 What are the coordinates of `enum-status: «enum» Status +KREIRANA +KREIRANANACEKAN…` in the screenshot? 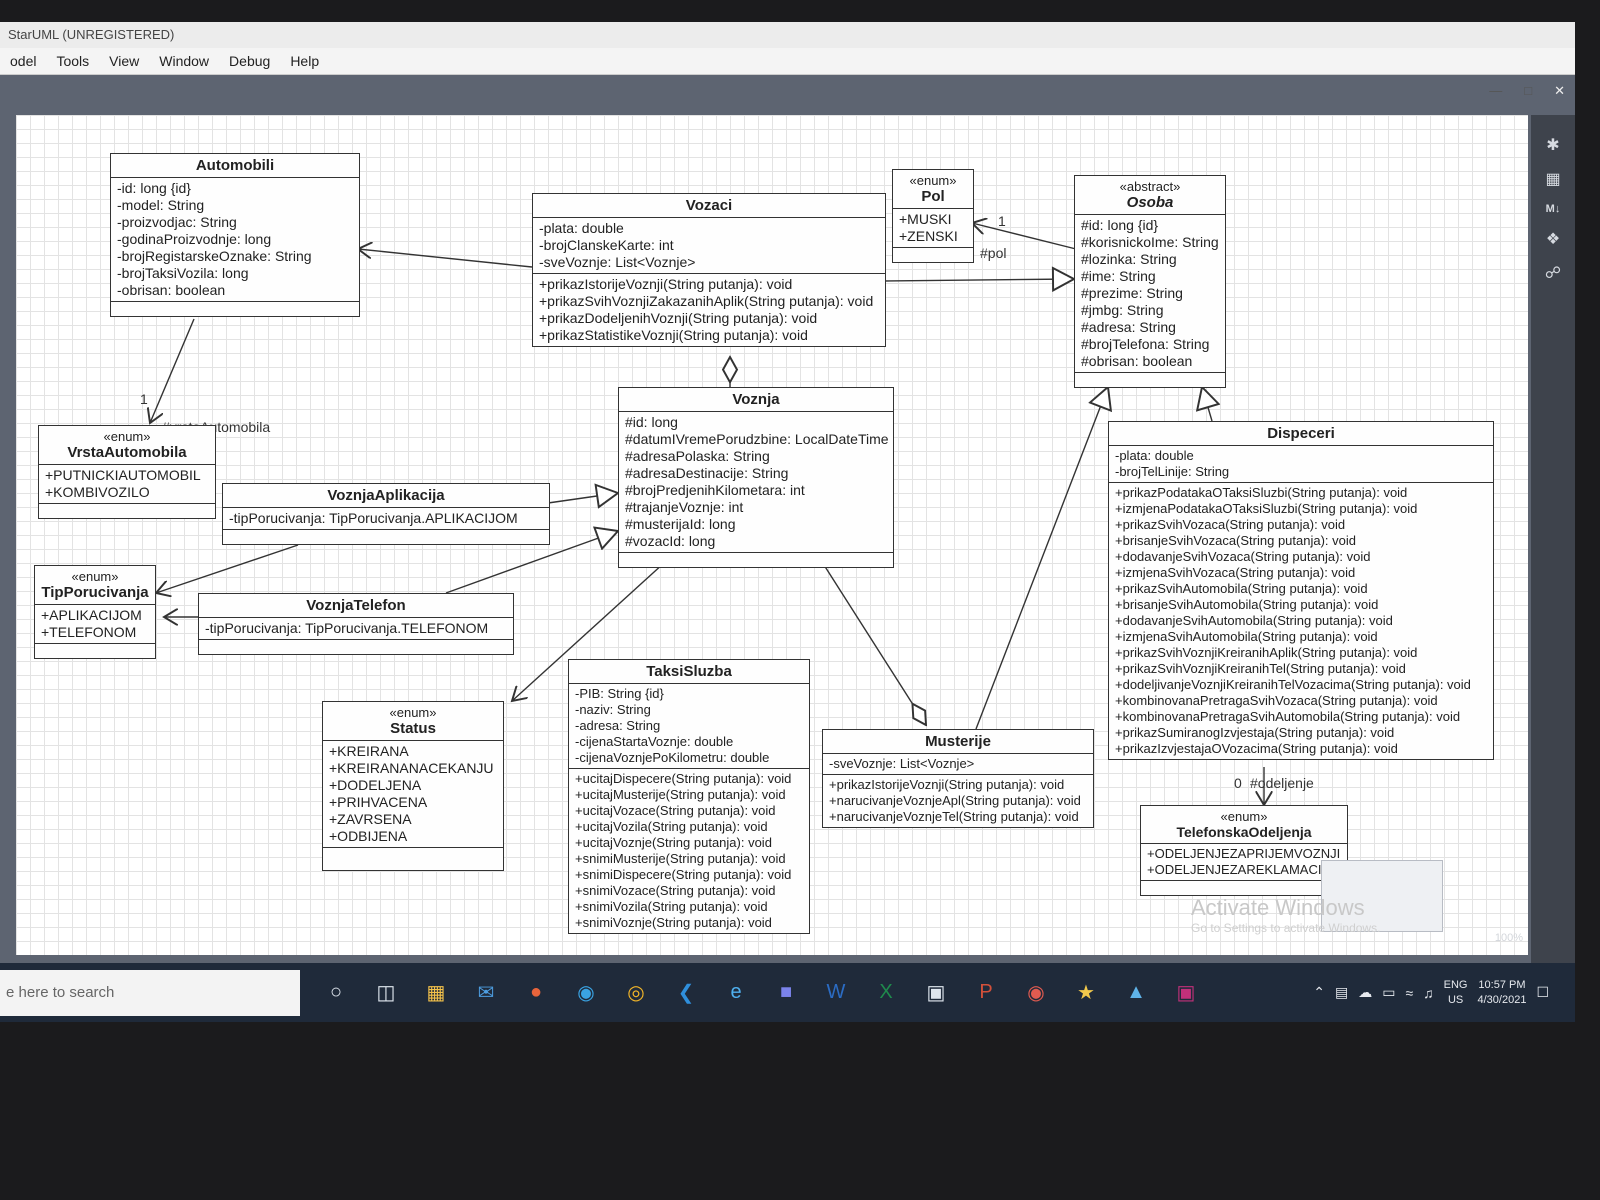 It's located at (413, 786).